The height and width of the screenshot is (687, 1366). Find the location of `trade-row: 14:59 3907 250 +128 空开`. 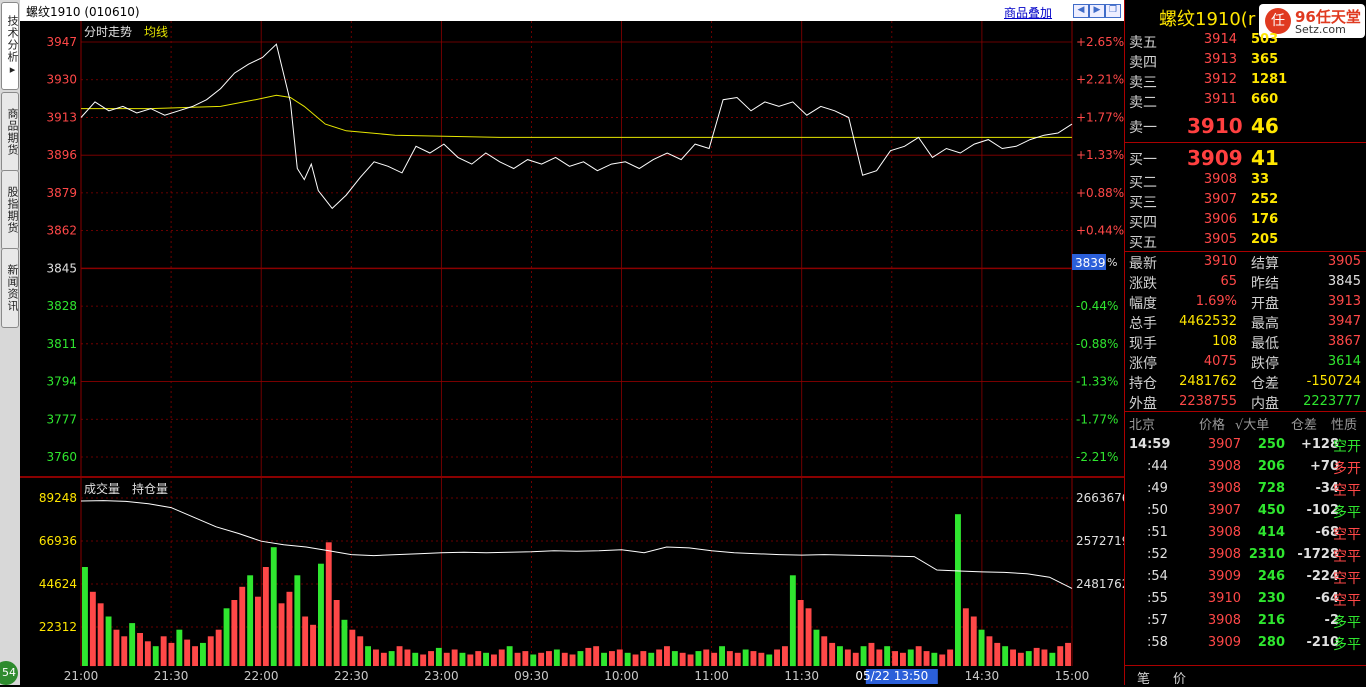

trade-row: 14:59 3907 250 +128 空开 is located at coordinates (1245, 445).